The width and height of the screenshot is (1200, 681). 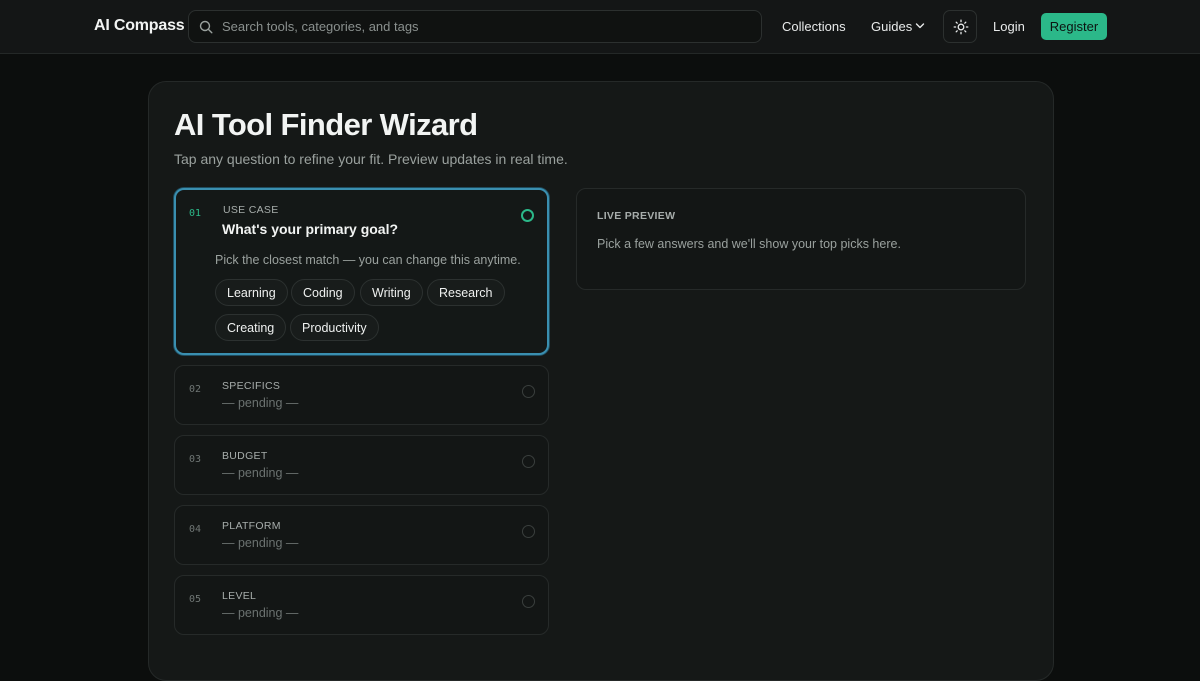 I want to click on step-card-level: 05 LEVEL — pending —, so click(x=361, y=605).